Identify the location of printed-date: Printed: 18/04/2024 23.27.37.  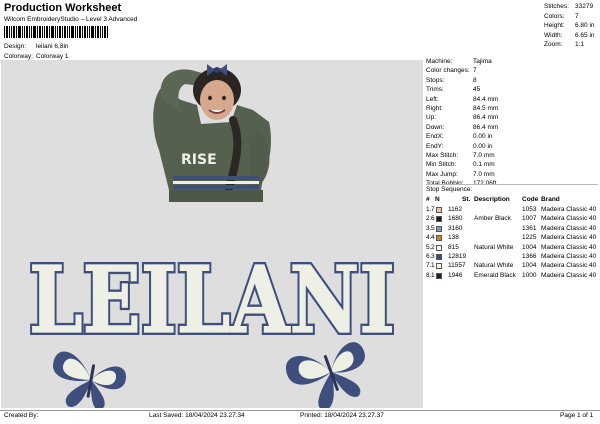
(342, 415).